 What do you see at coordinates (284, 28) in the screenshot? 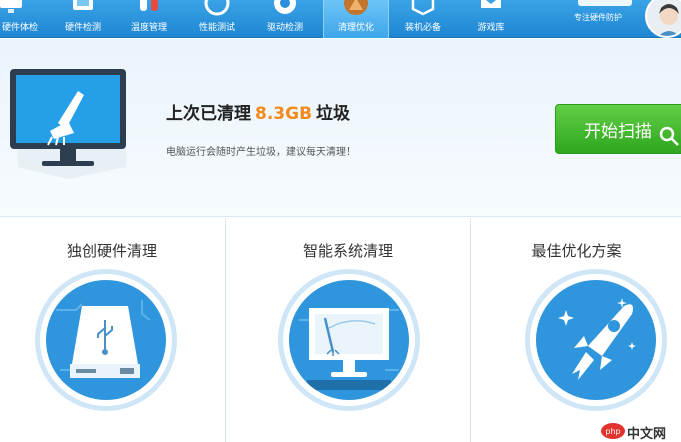
I see `tab-label: 驱动检测` at bounding box center [284, 28].